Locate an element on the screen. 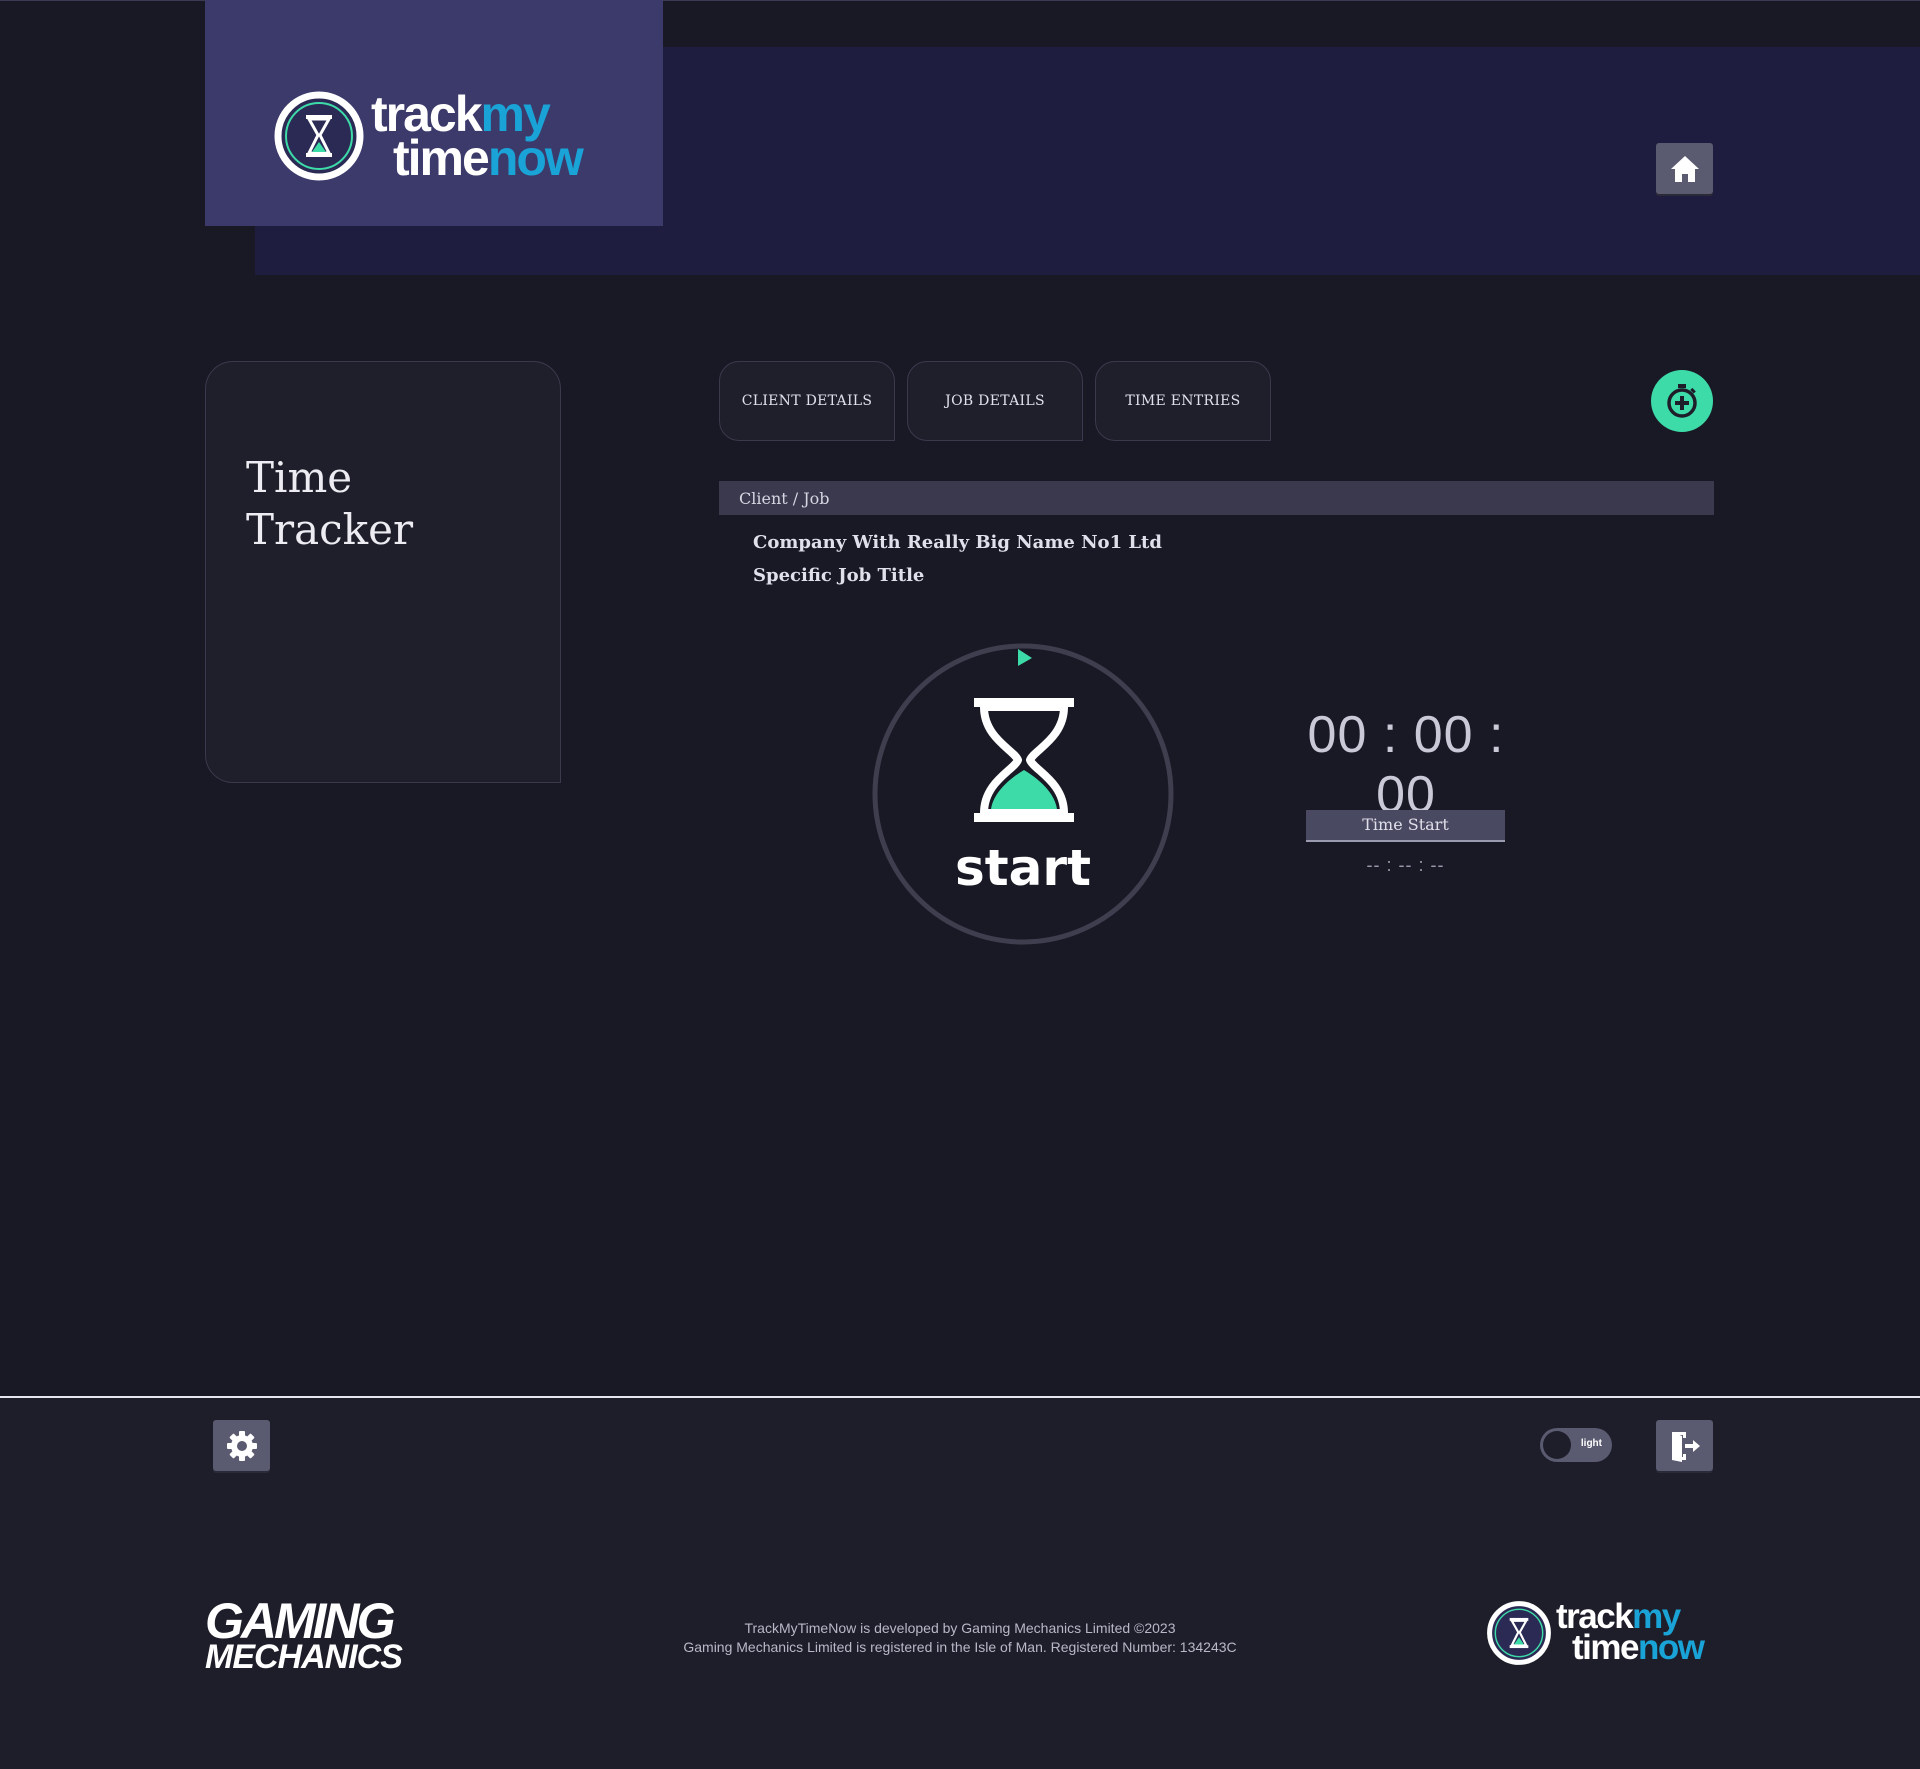  logout-button is located at coordinates (1684, 1445).